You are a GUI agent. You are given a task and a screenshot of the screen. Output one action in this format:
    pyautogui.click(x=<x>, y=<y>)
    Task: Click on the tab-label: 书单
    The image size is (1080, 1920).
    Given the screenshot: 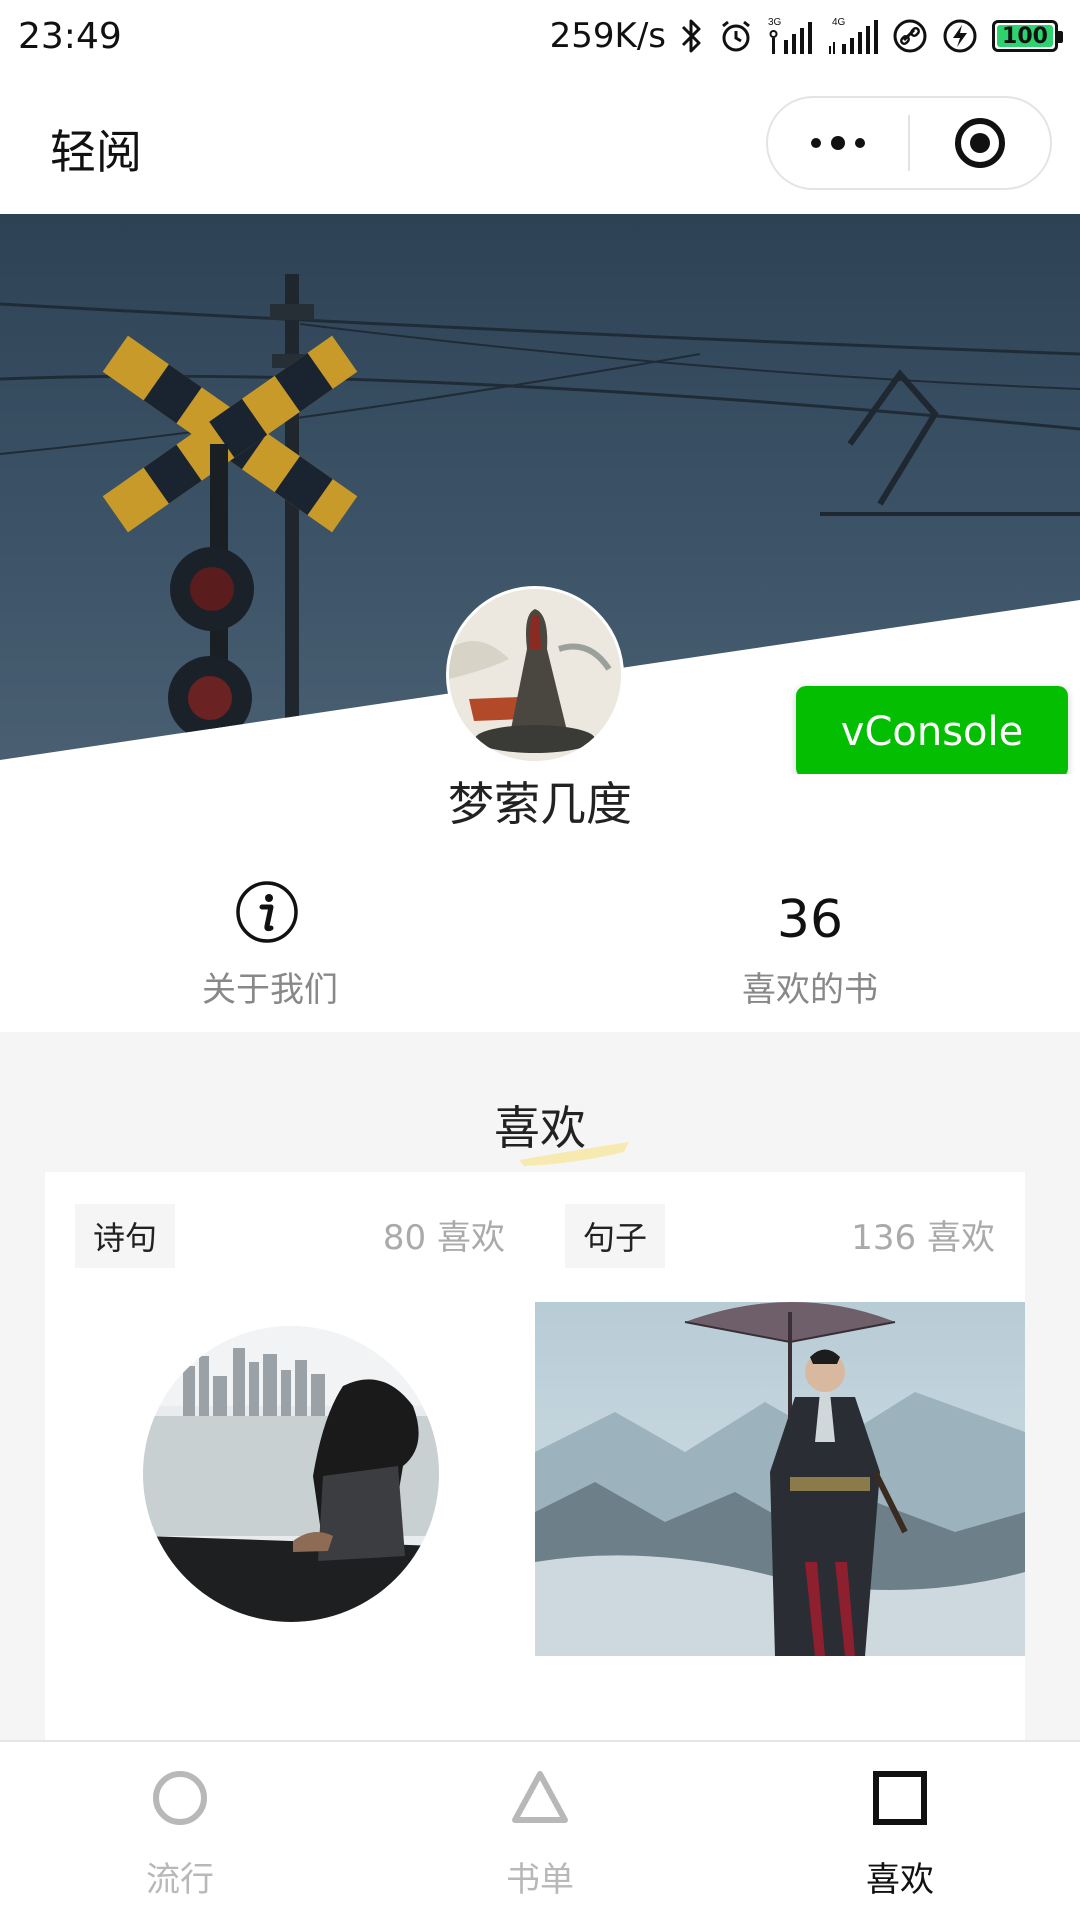 What is the action you would take?
    pyautogui.click(x=540, y=1880)
    